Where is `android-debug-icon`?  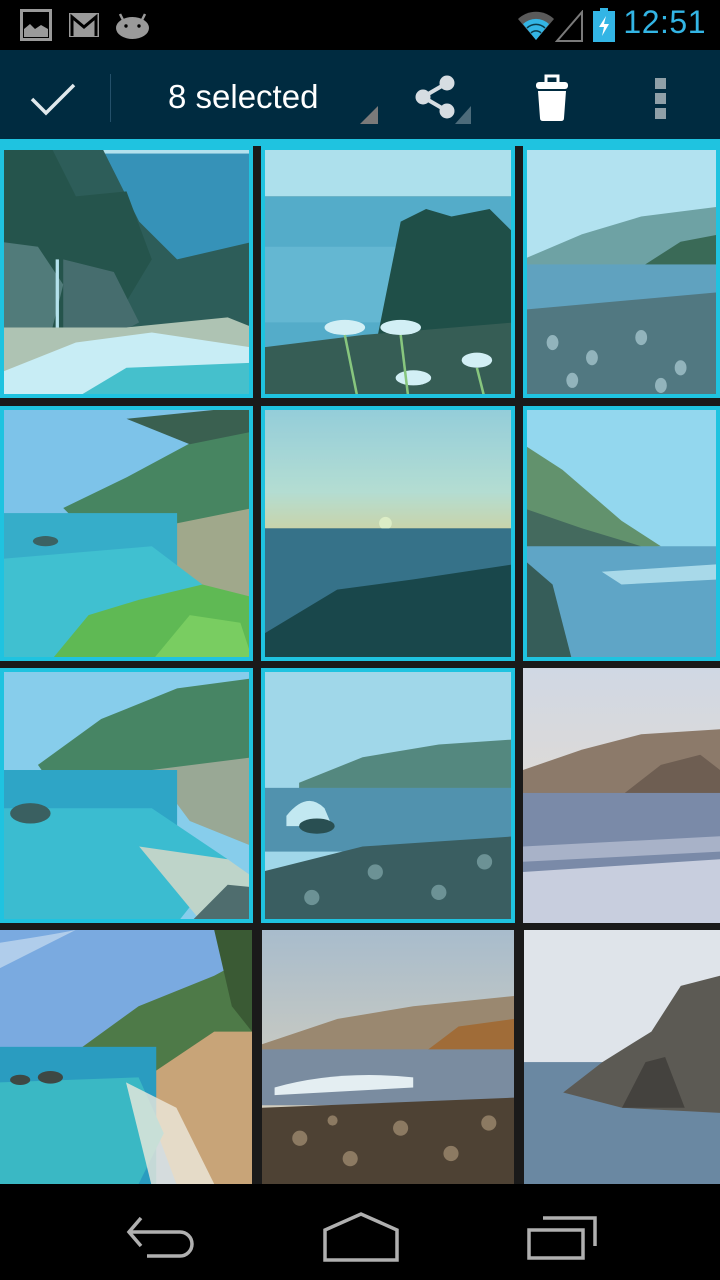 android-debug-icon is located at coordinates (132, 27).